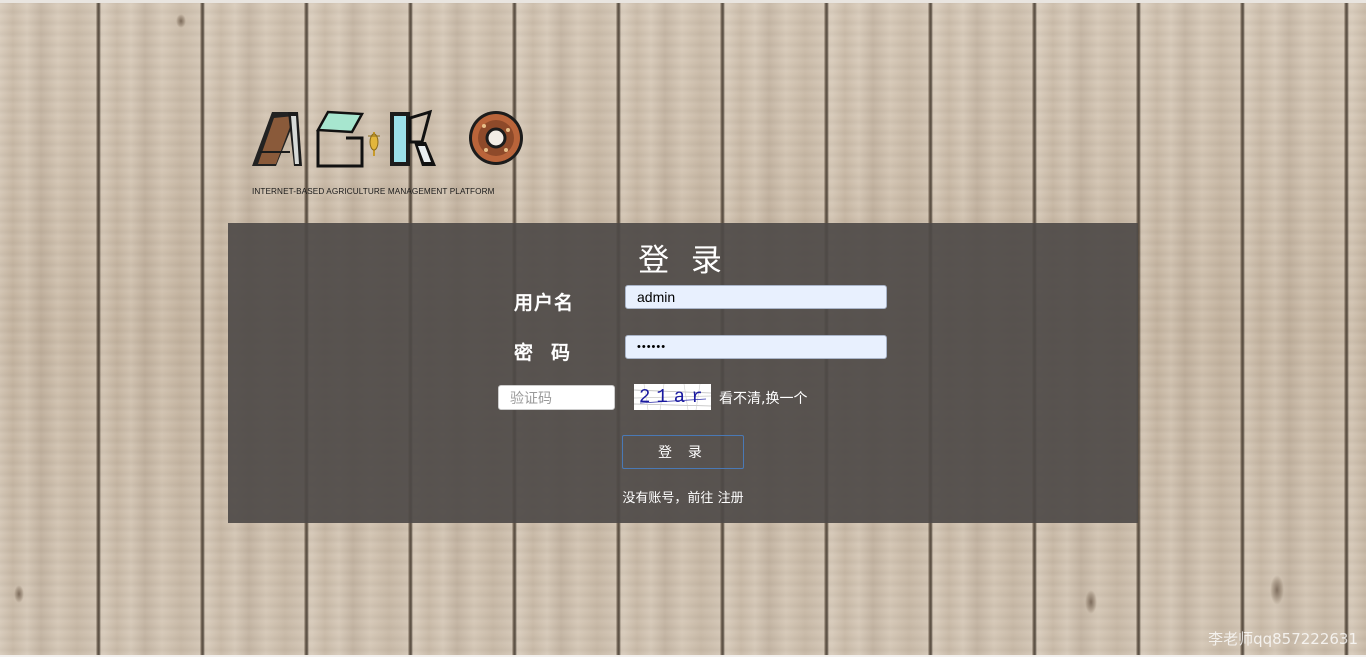 This screenshot has width=1366, height=657. I want to click on logo-letter-g, so click(347, 139).